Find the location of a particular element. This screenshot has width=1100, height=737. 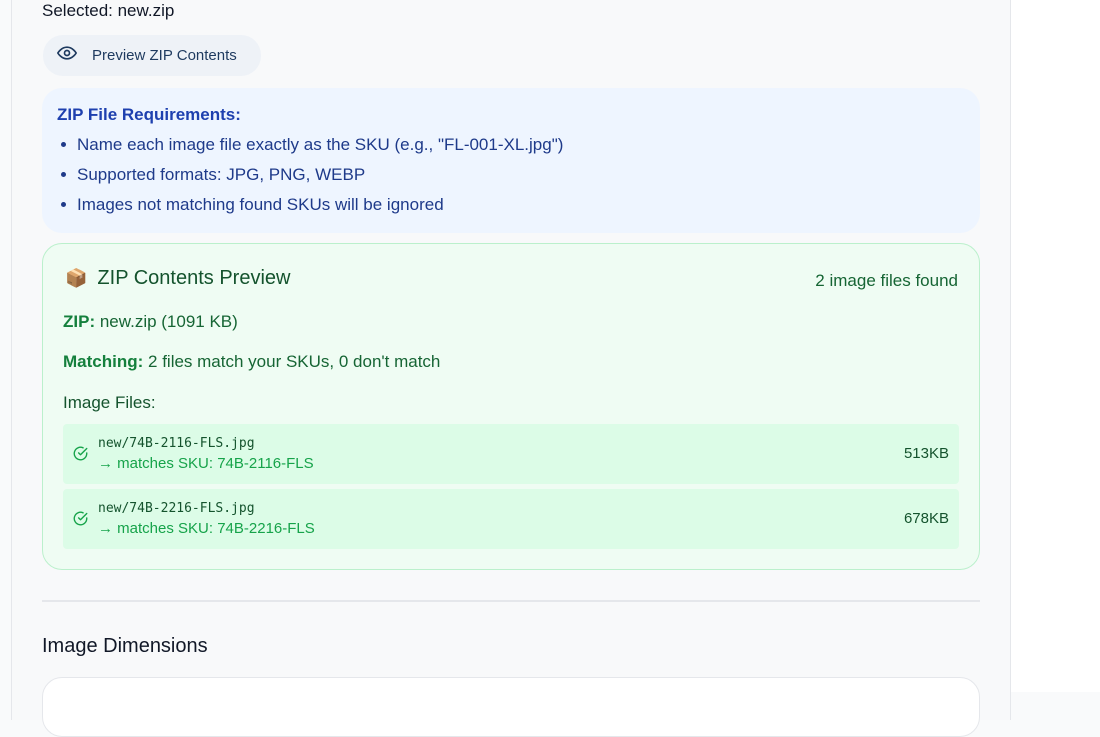

image-dimensions-title: Image Dimensions is located at coordinates (125, 646).